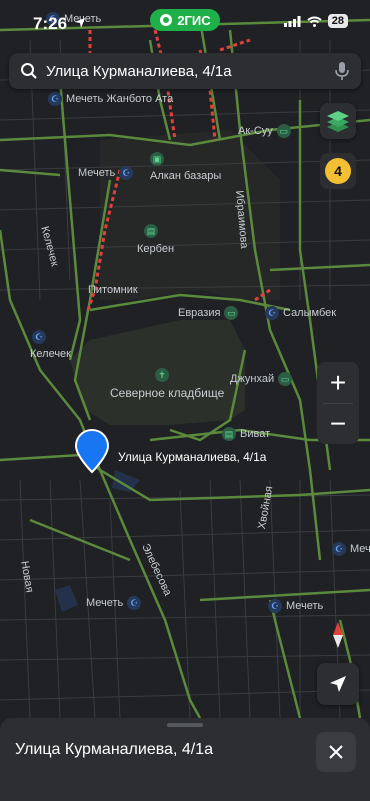  What do you see at coordinates (167, 393) in the screenshot?
I see `label-severnoe-kladbishche: Северное кладбище` at bounding box center [167, 393].